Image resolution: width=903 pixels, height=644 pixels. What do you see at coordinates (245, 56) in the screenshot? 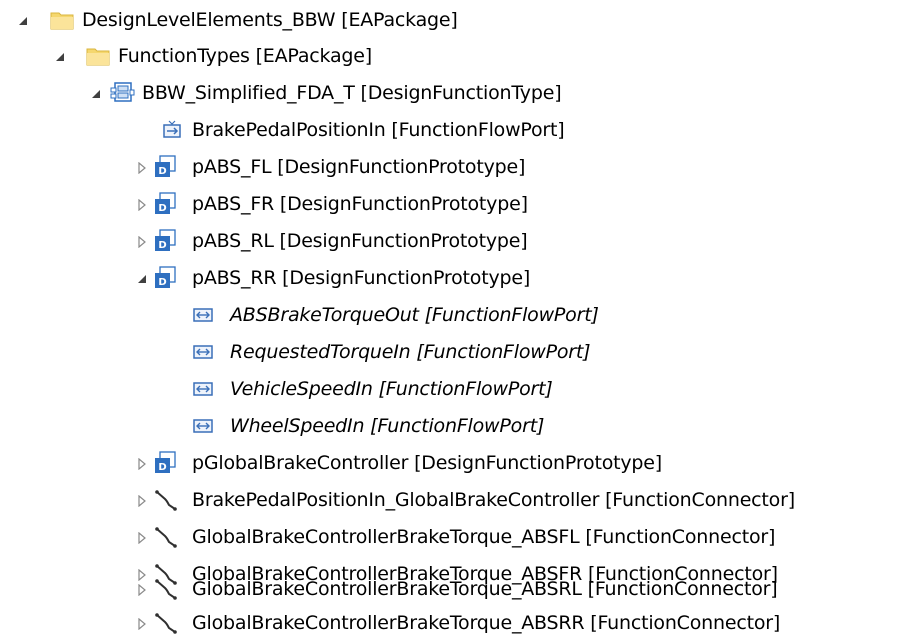
I see `tree-node-label: FunctionTypes [EAPackage]` at bounding box center [245, 56].